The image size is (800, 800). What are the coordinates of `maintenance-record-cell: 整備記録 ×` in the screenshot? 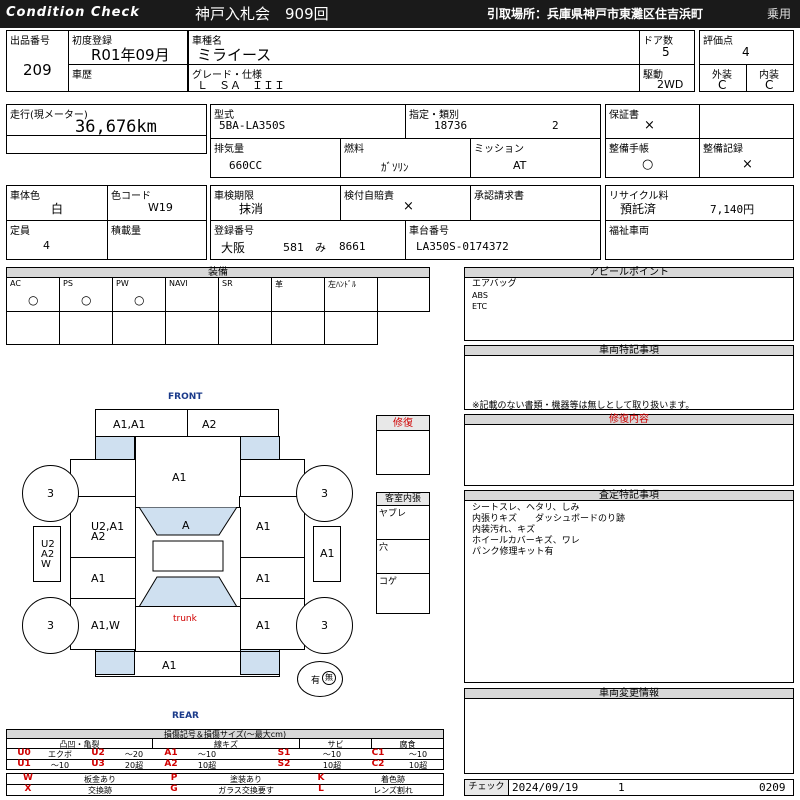 It's located at (746, 158).